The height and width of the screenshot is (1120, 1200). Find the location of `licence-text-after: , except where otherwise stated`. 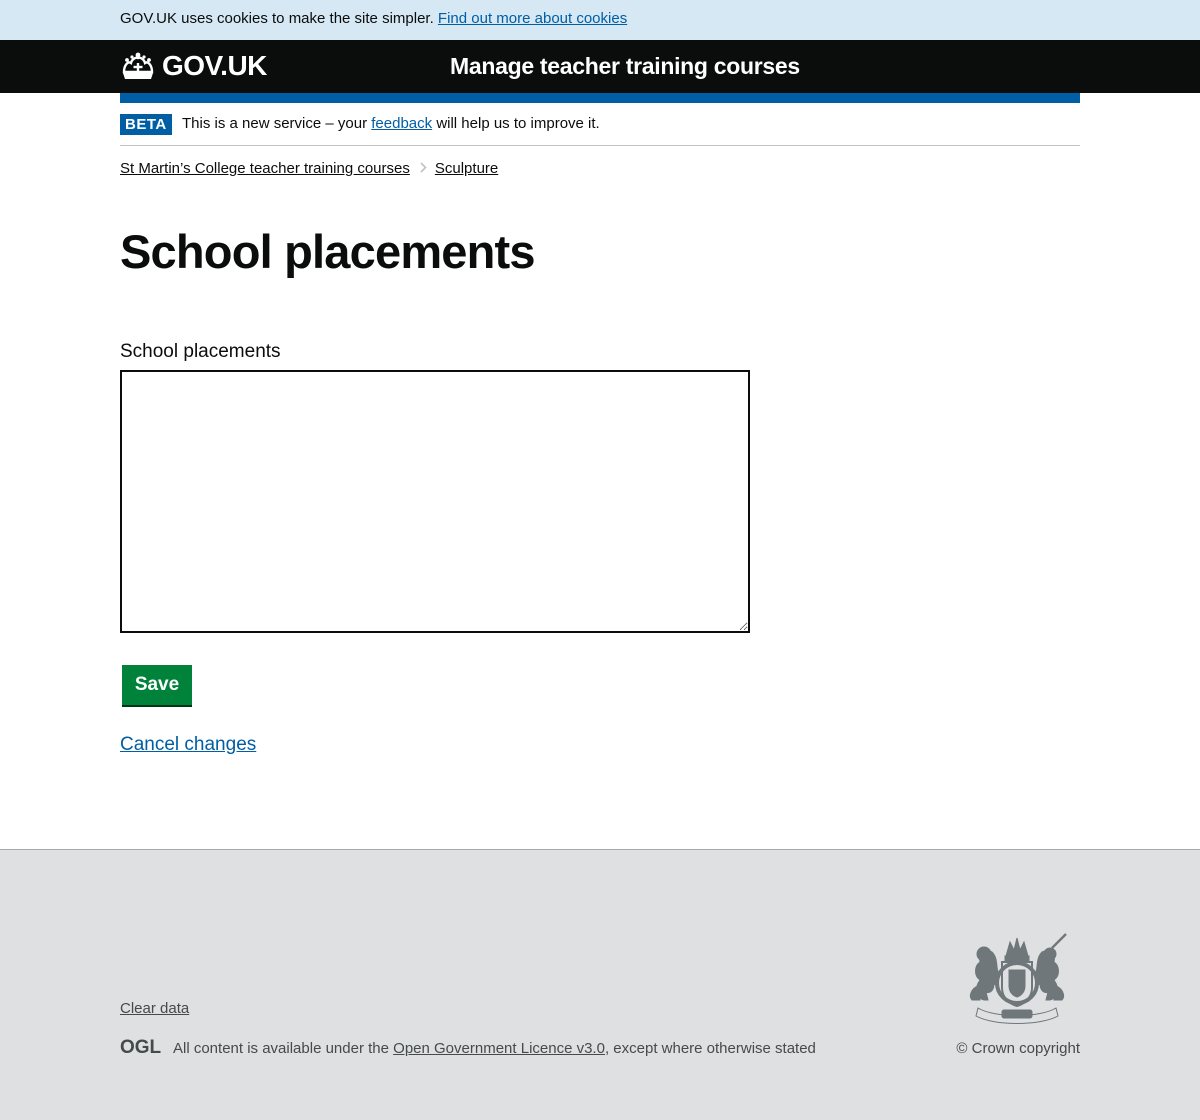

licence-text-after: , except where otherwise stated is located at coordinates (710, 1048).